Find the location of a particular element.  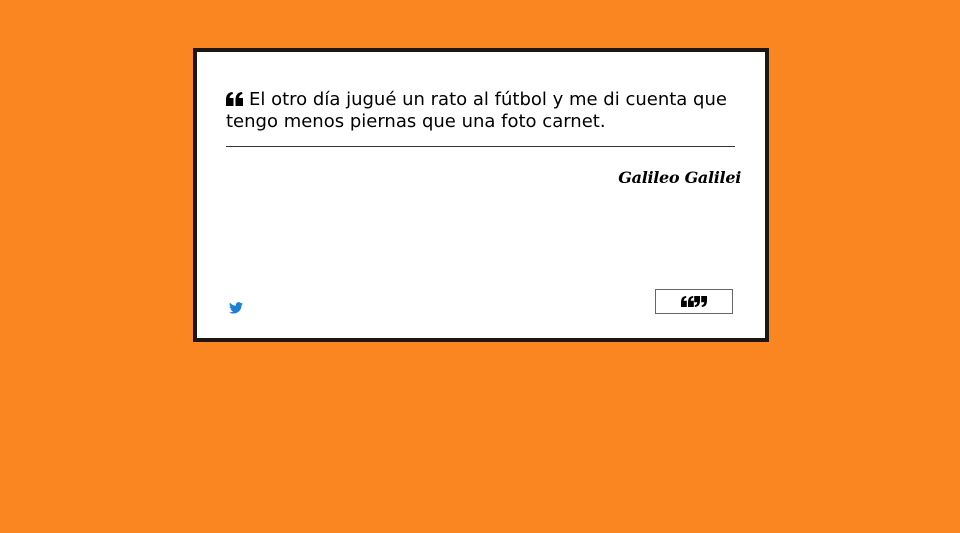

quote-marks-icon is located at coordinates (694, 301).